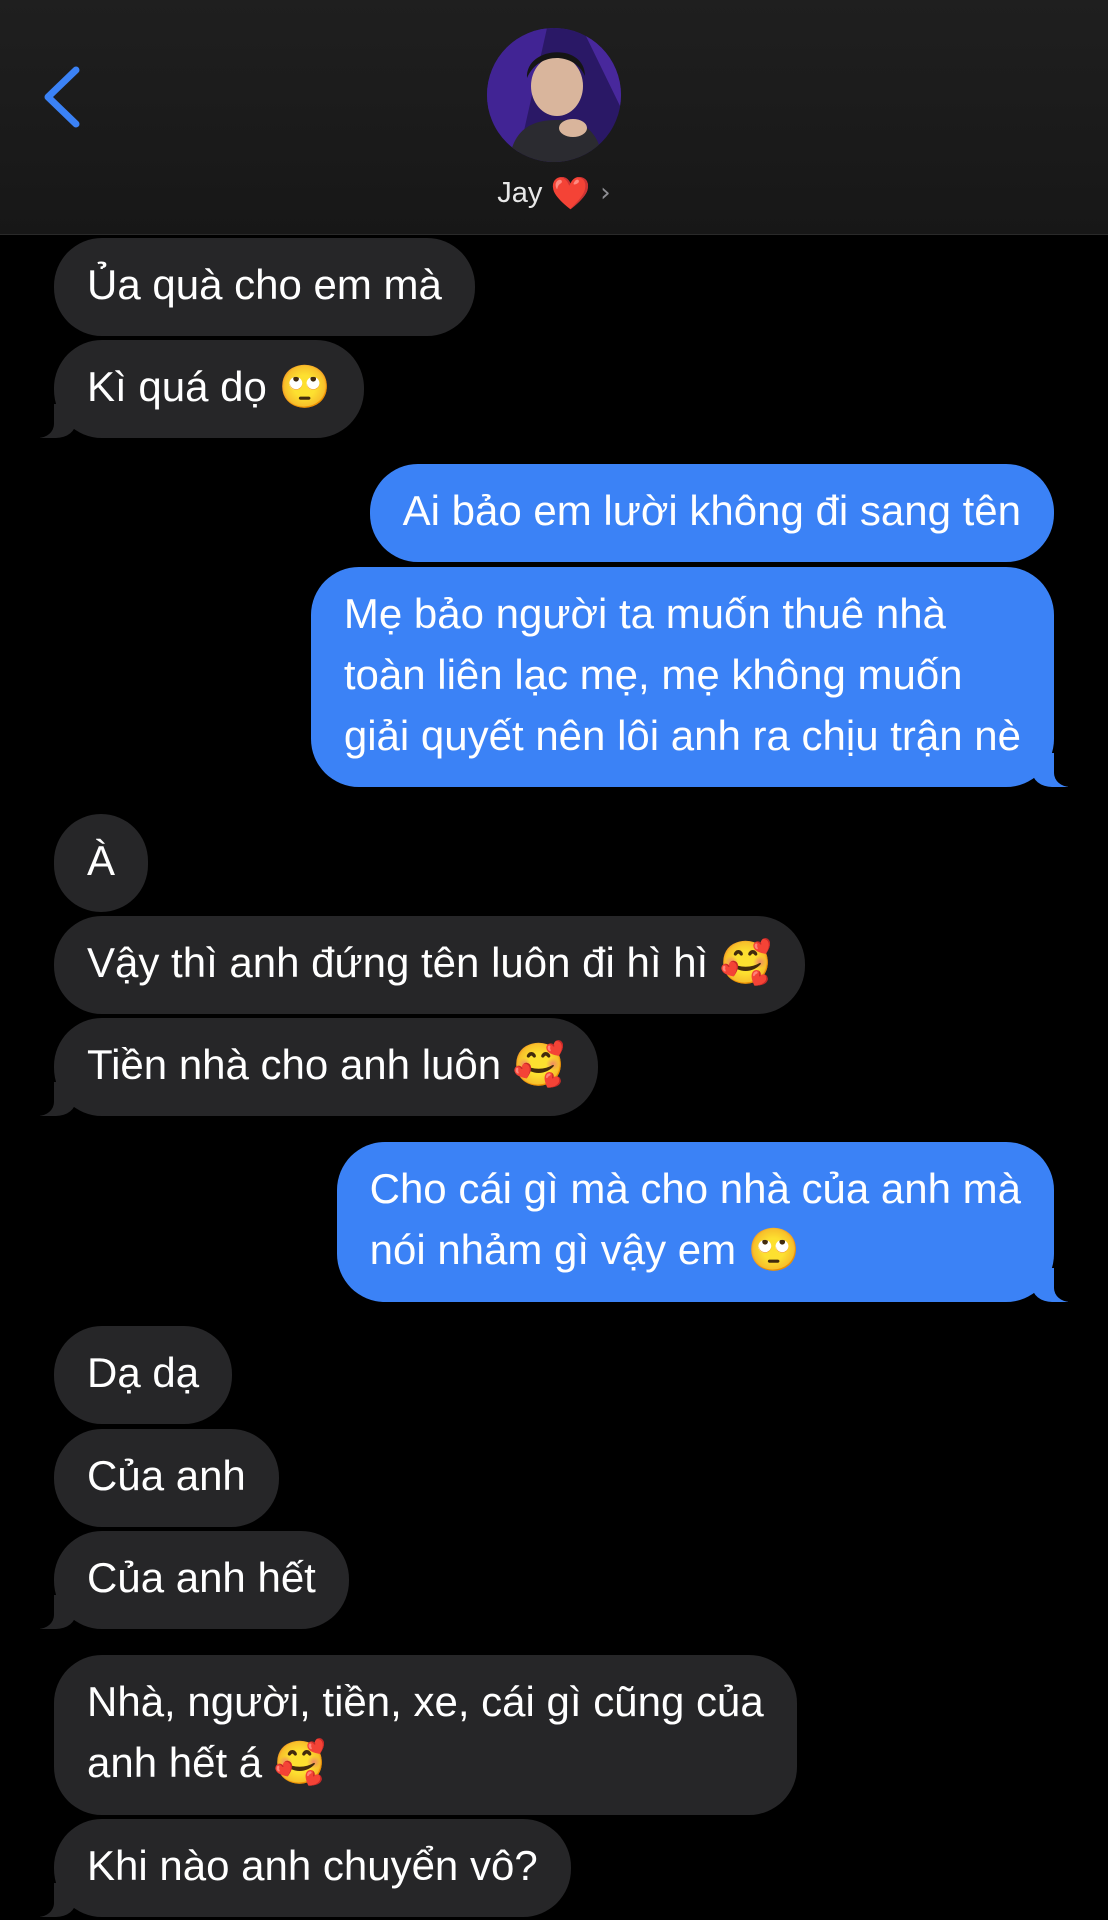  I want to click on contact-avatar, so click(554, 95).